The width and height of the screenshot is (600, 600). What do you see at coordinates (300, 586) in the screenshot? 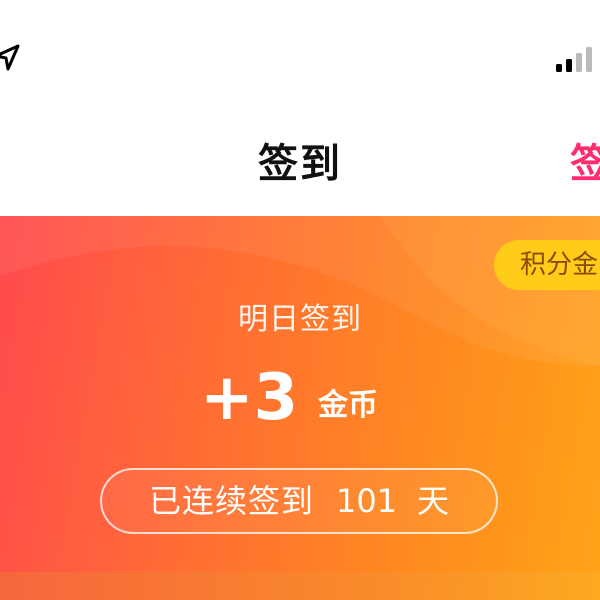
I see `banner-bottom-strip` at bounding box center [300, 586].